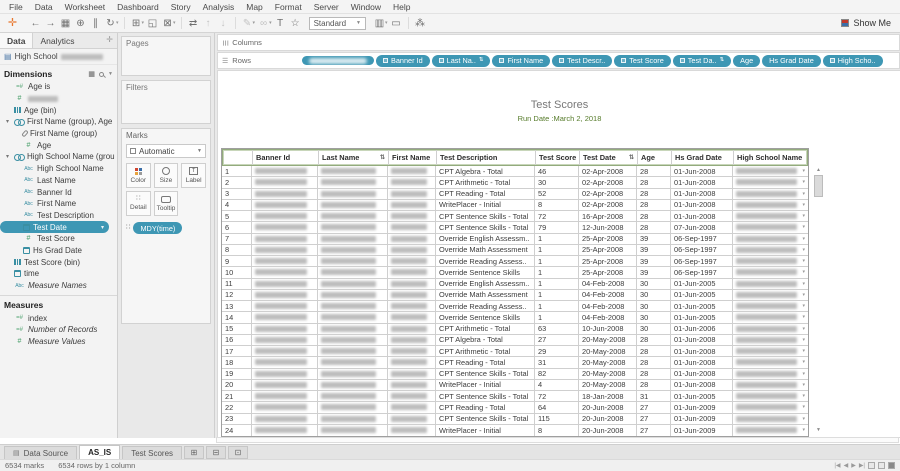  Describe the element at coordinates (485, 306) in the screenshot. I see `test-description-cell: Override Reading Assess..` at that location.